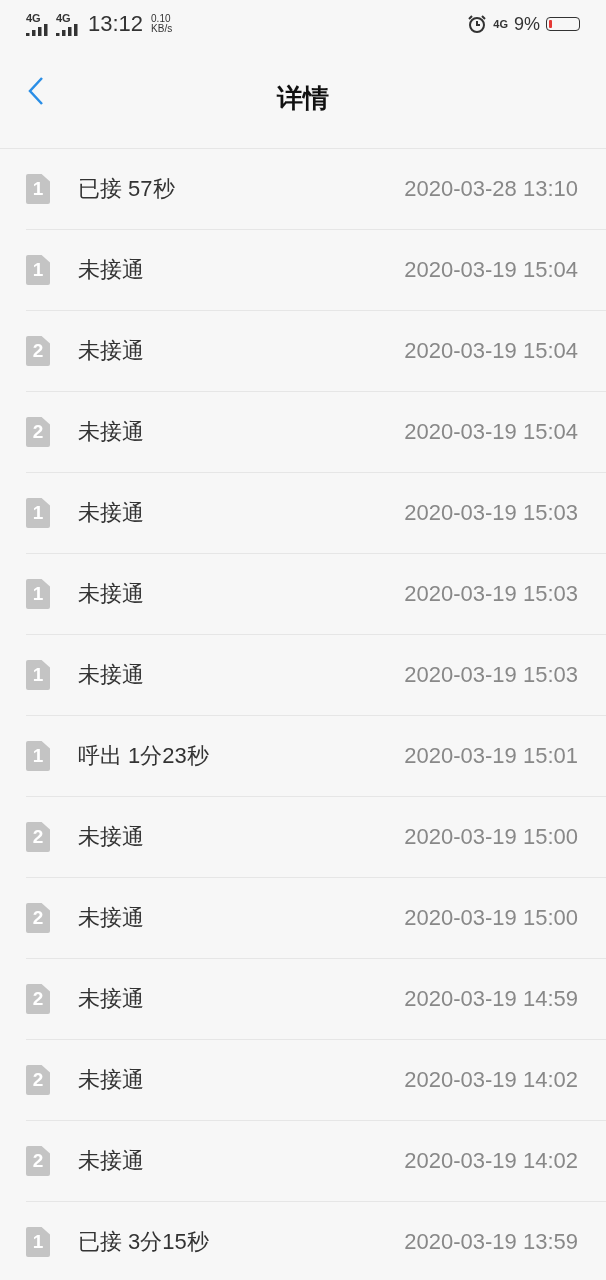  What do you see at coordinates (477, 24) in the screenshot?
I see `alarm-clock-icon` at bounding box center [477, 24].